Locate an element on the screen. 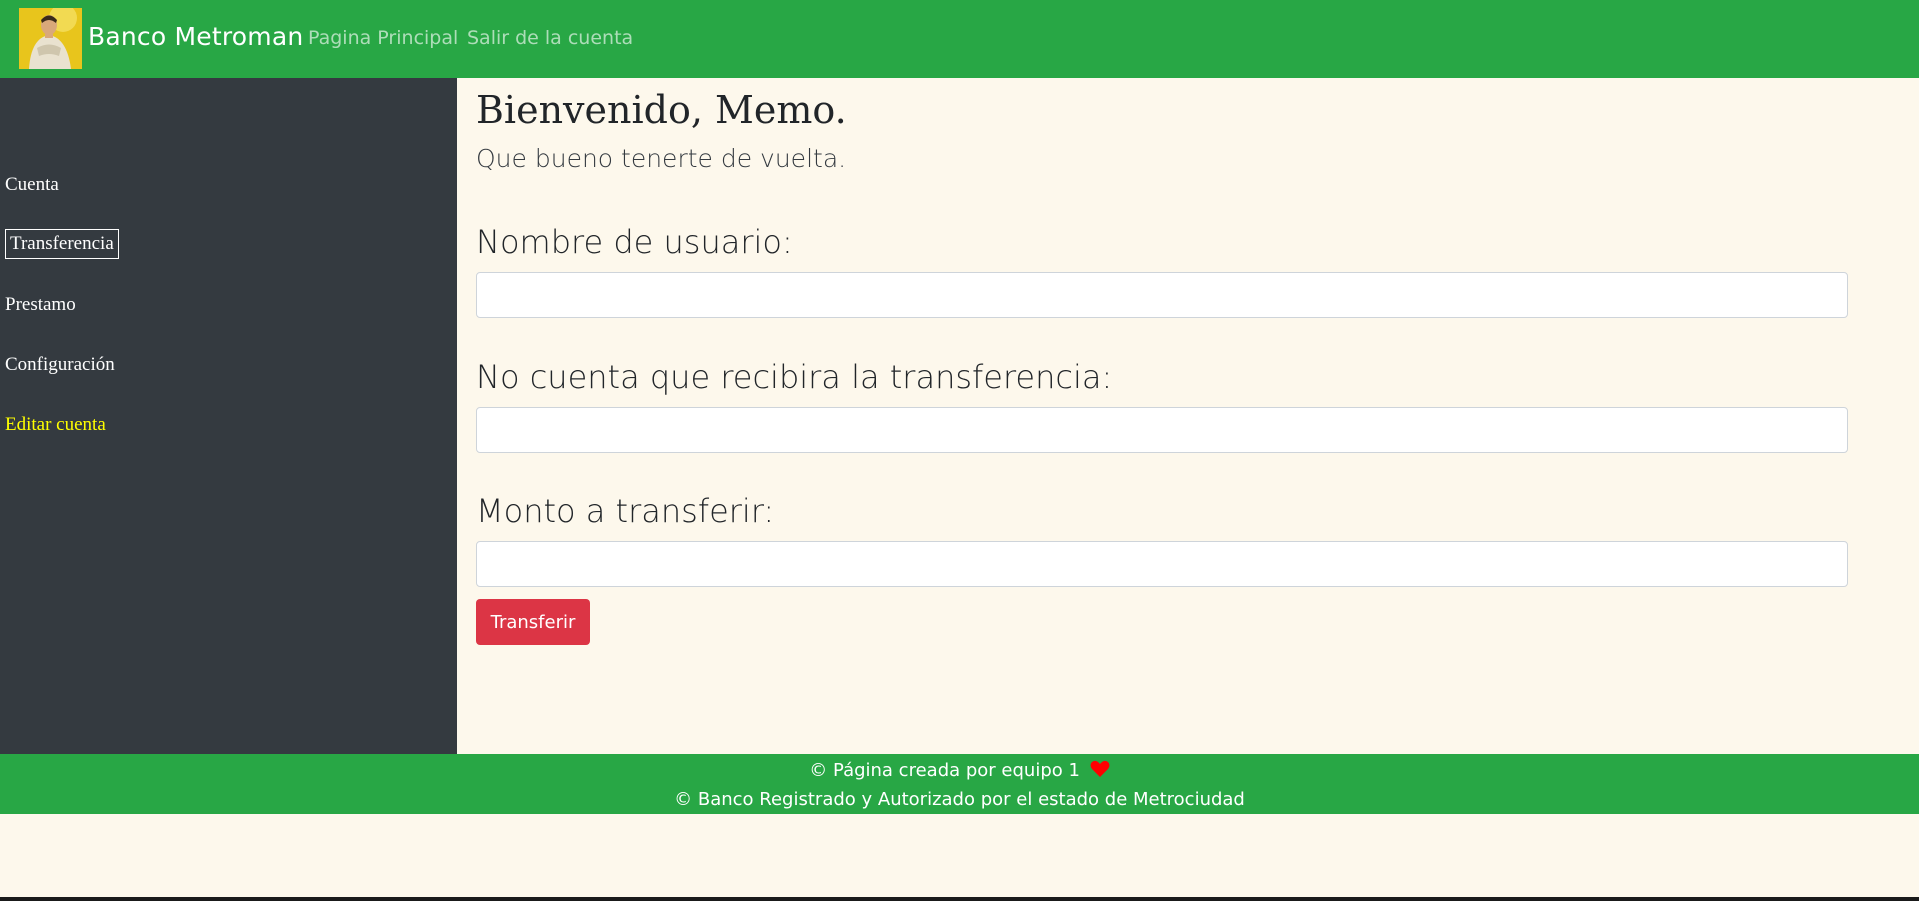 The width and height of the screenshot is (1919, 901). amount-input is located at coordinates (1162, 564).